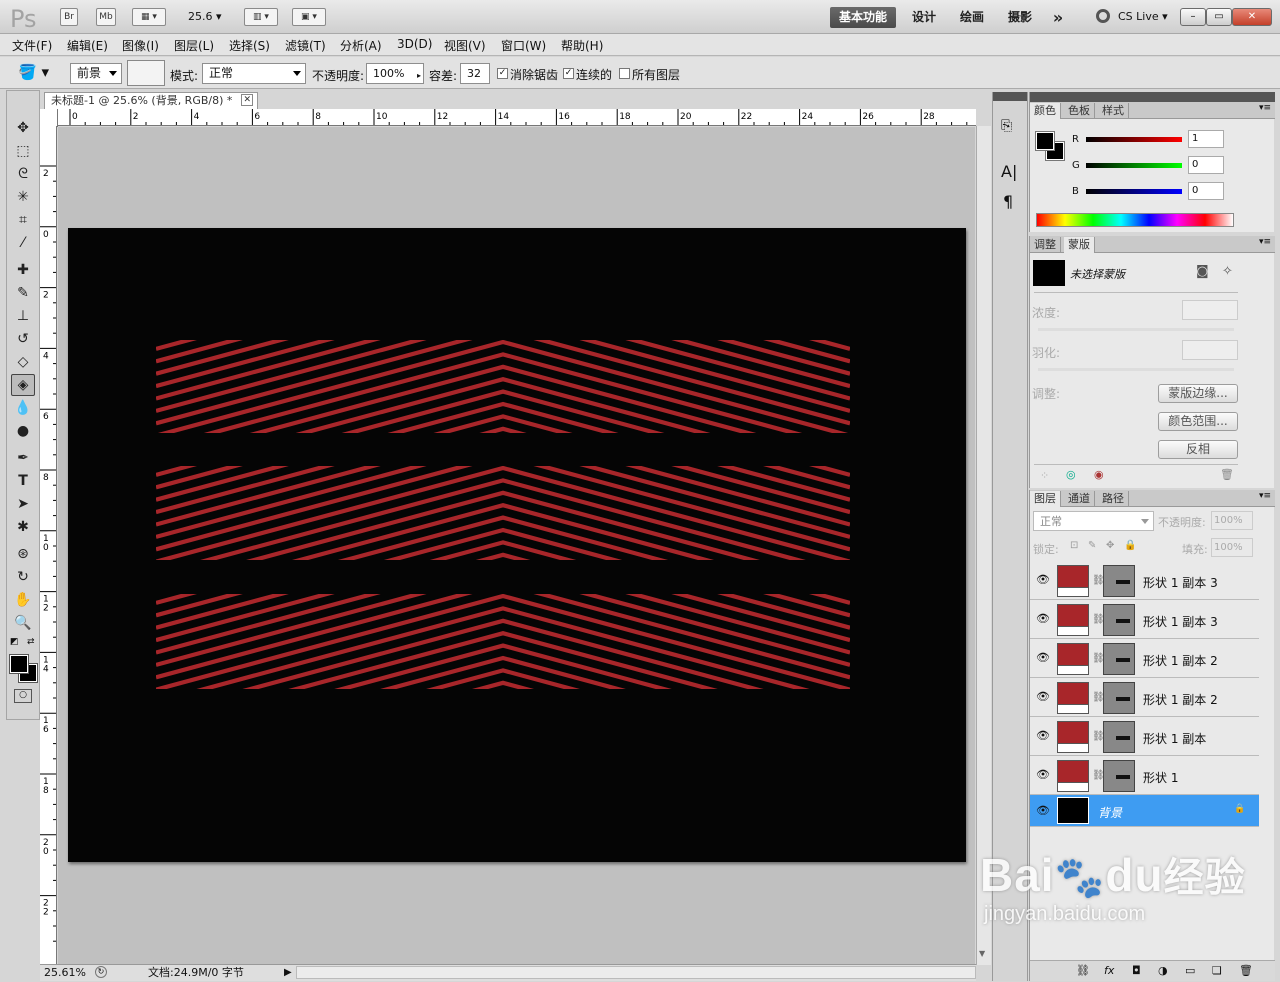 The width and height of the screenshot is (1280, 982). I want to click on 3d-orbit-tool-icon: ↻, so click(23, 577).